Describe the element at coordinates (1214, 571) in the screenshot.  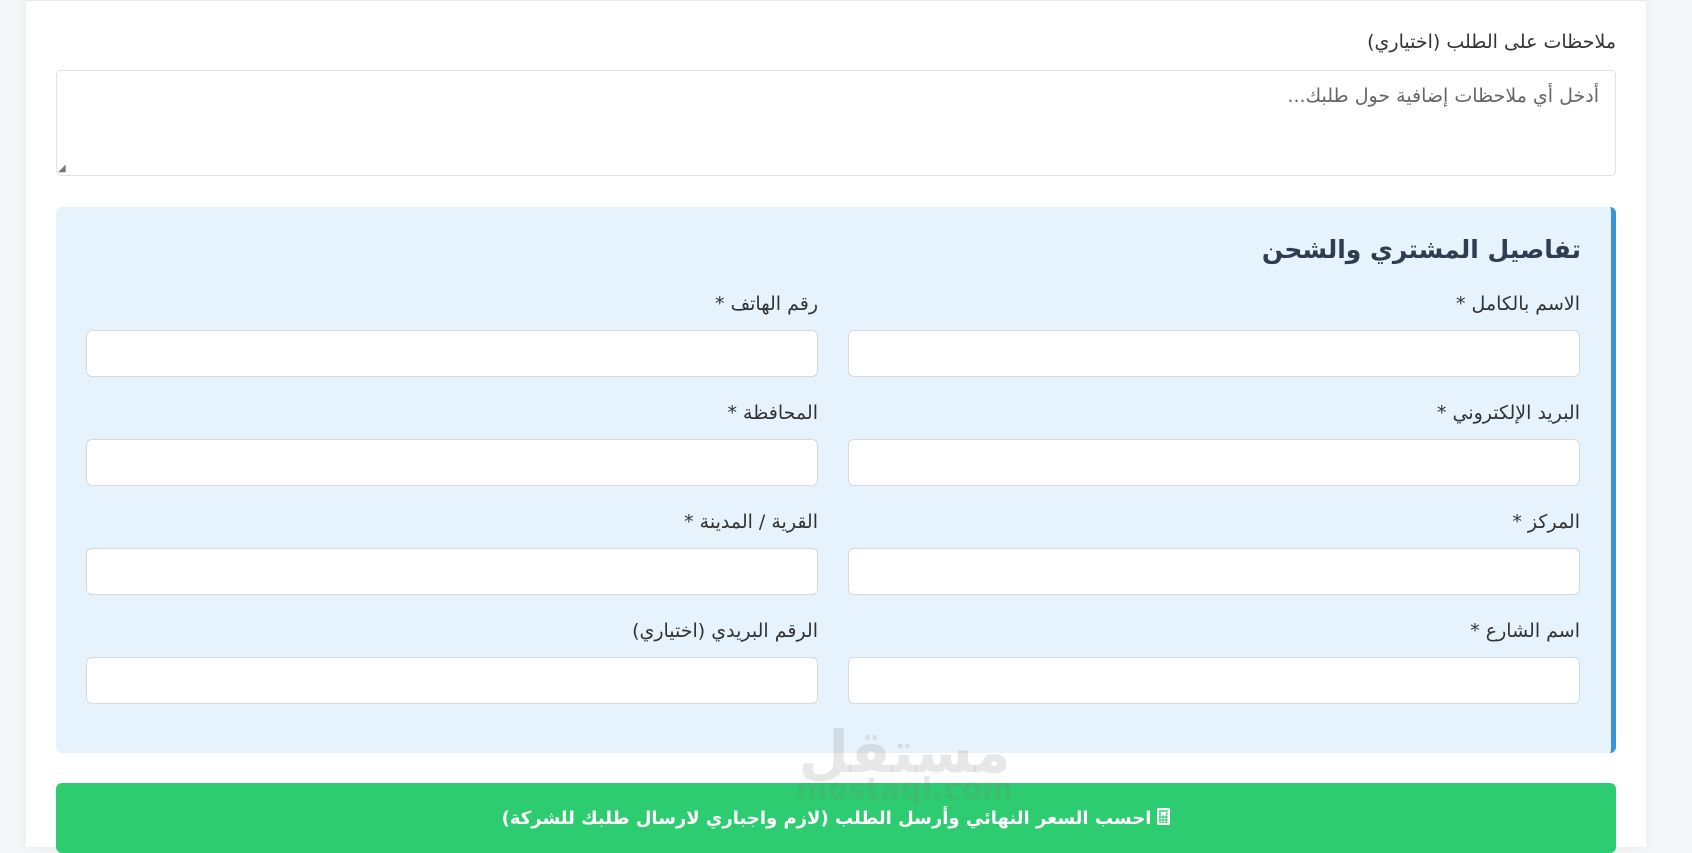
I see `center-input` at that location.